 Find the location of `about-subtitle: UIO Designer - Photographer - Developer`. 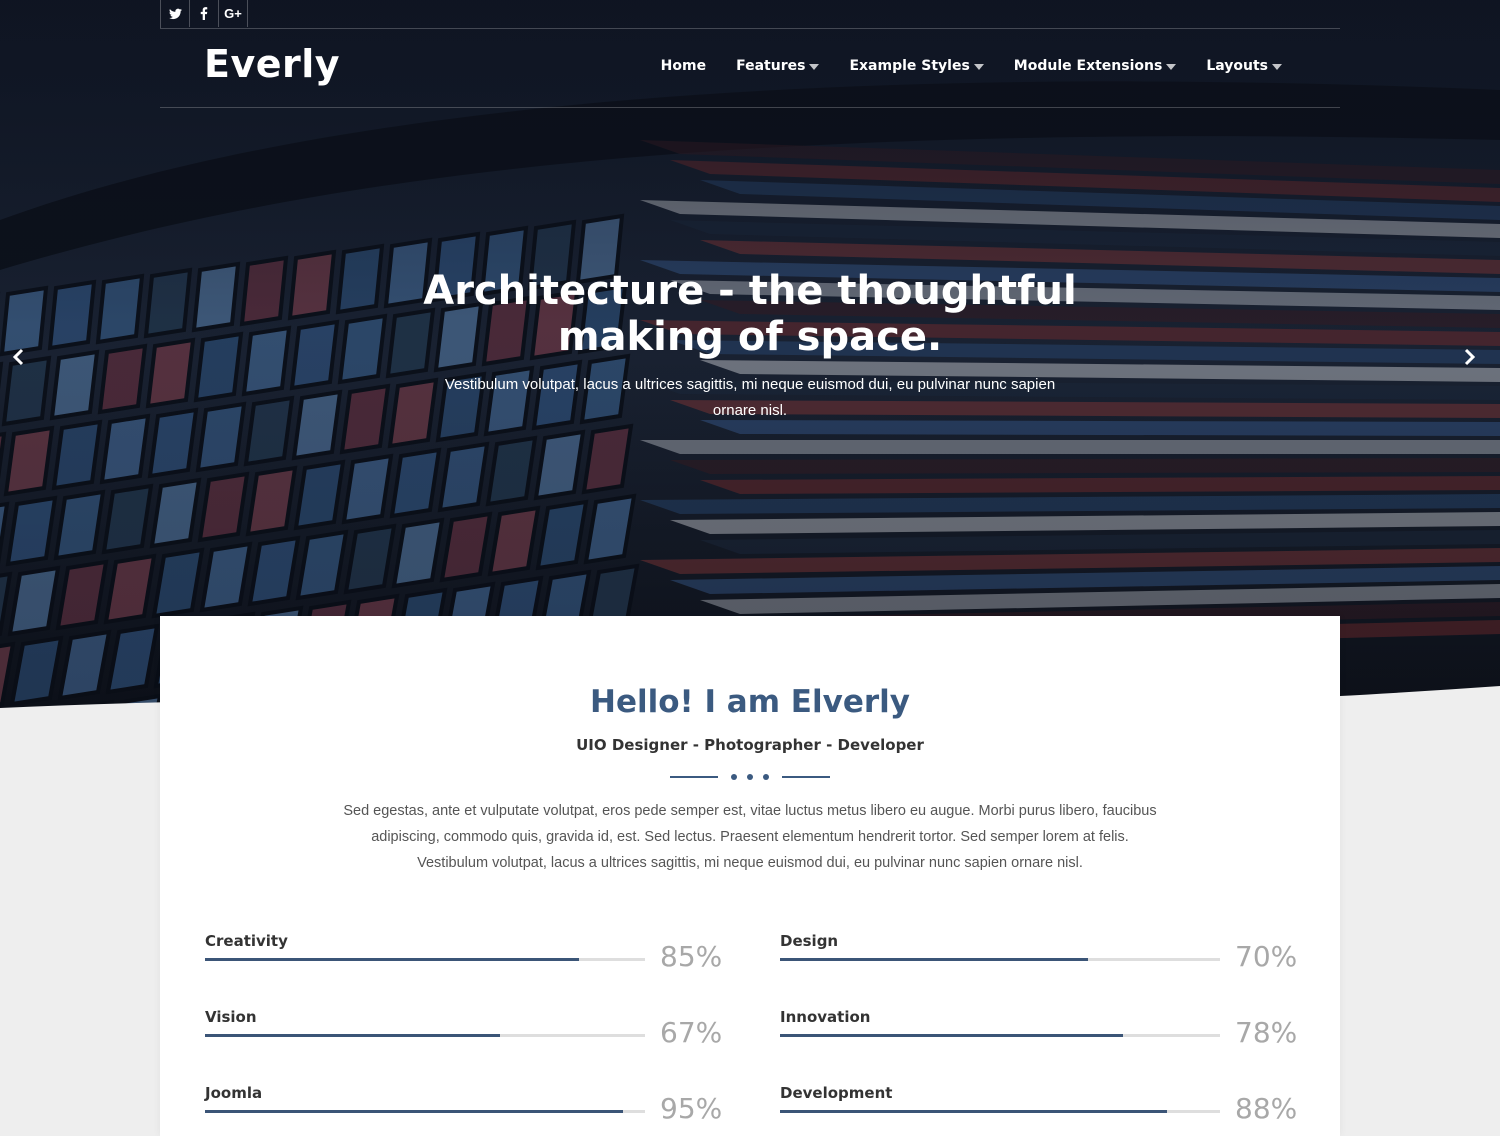

about-subtitle: UIO Designer - Photographer - Developer is located at coordinates (750, 745).